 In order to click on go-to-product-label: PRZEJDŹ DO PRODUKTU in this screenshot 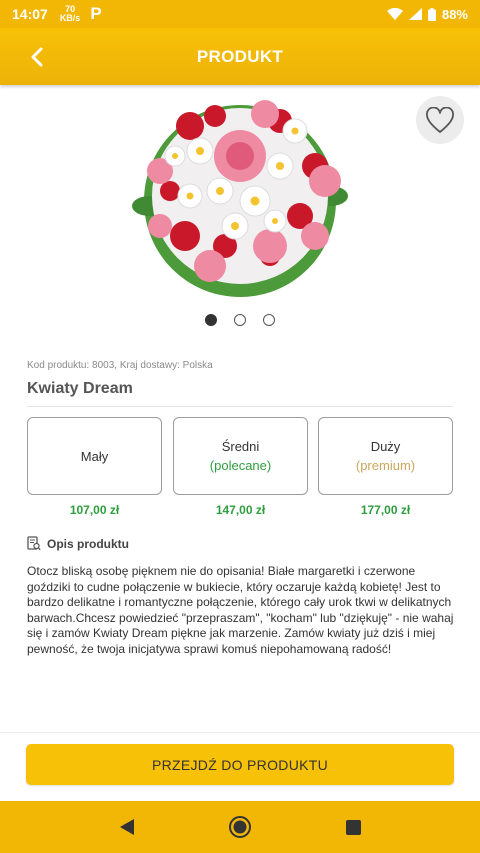, I will do `click(240, 764)`.